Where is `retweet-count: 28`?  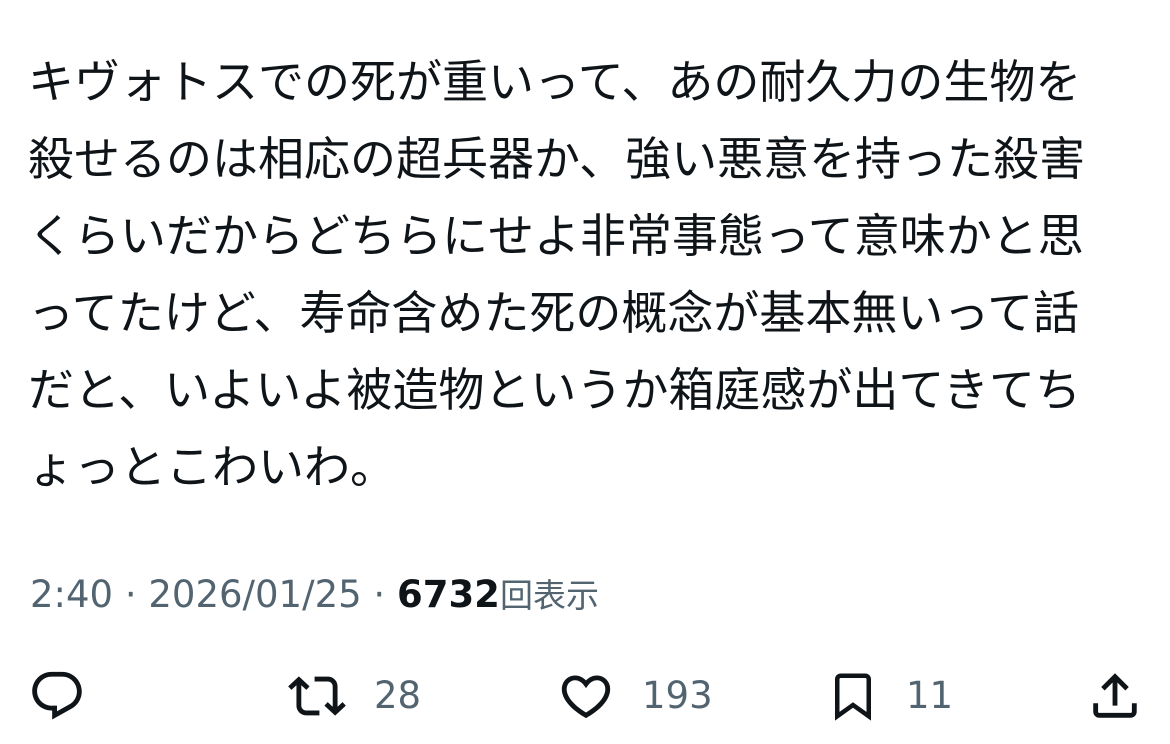 retweet-count: 28 is located at coordinates (398, 695).